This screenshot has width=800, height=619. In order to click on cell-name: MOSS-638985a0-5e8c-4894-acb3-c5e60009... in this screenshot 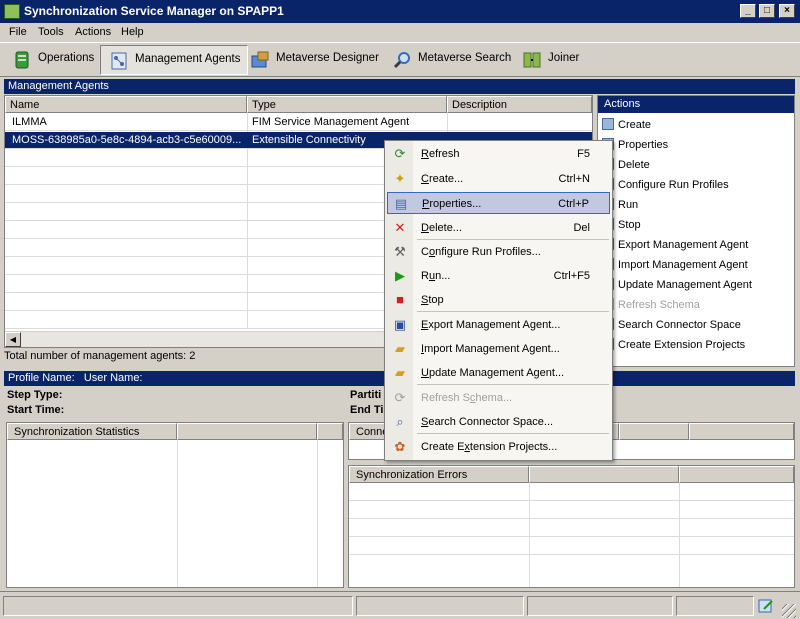, I will do `click(127, 140)`.